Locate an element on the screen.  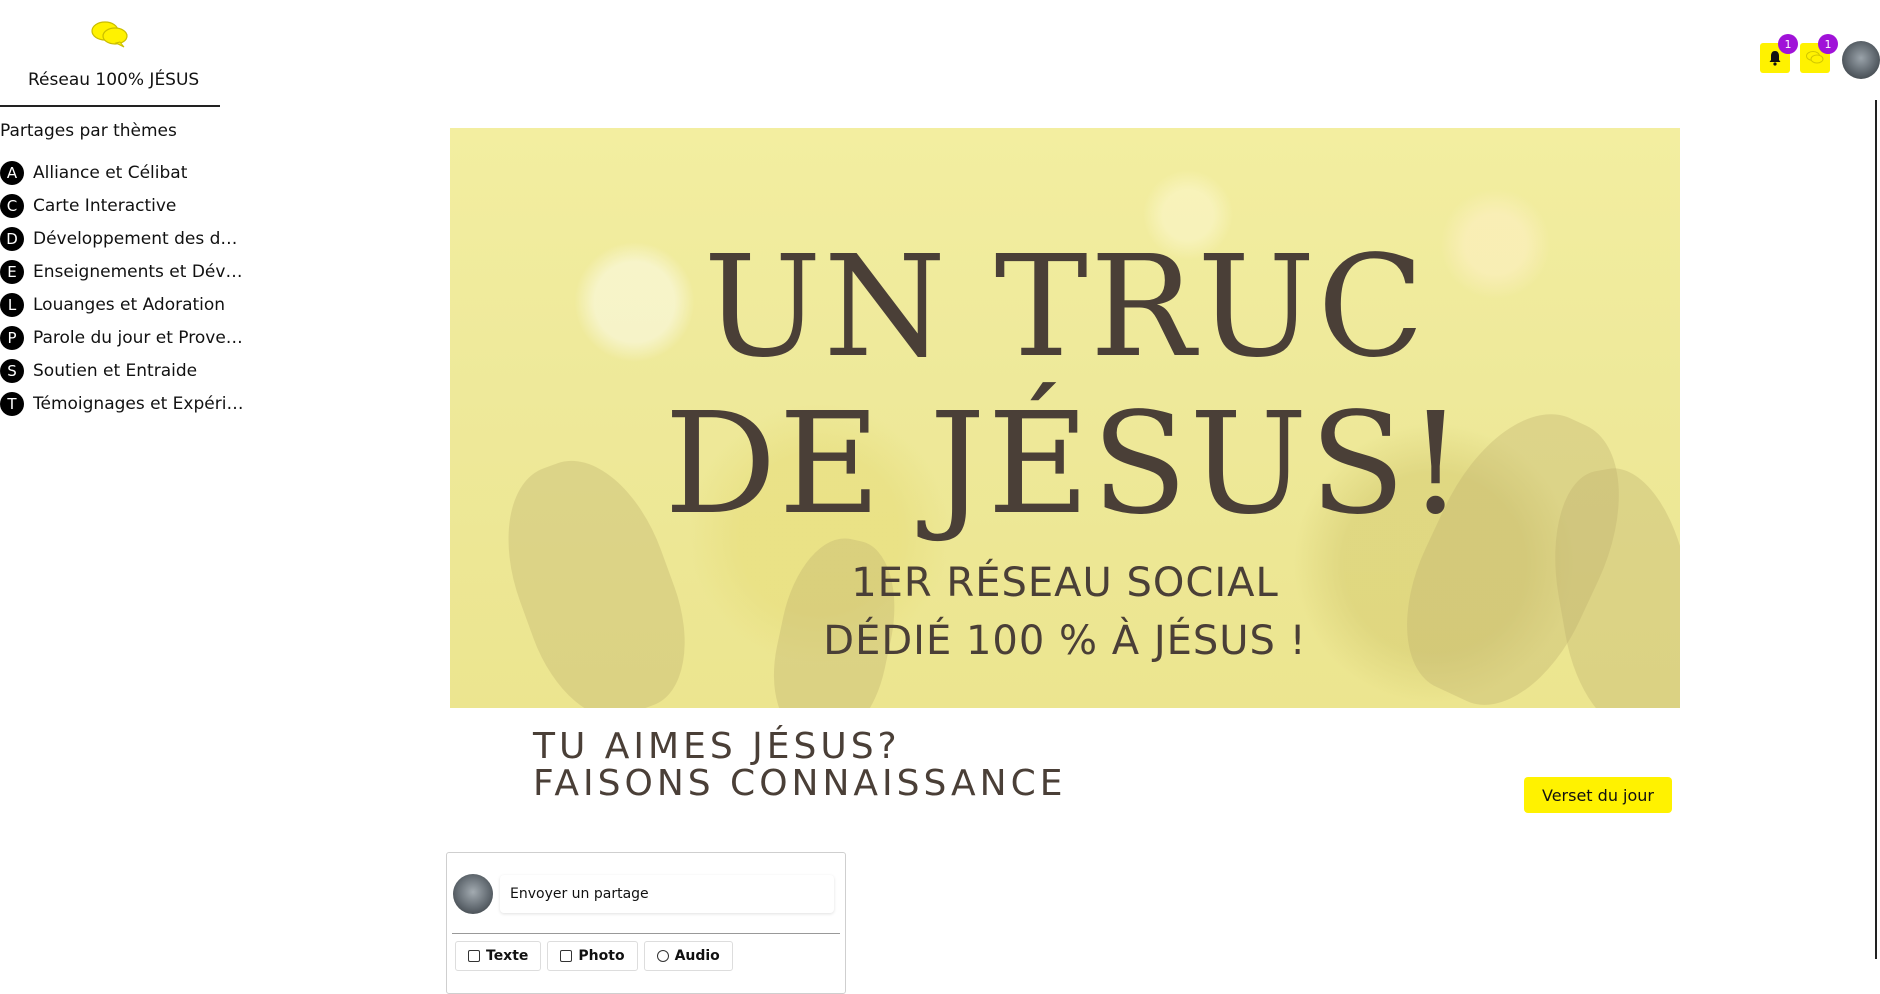
theme-letter-icon: P is located at coordinates (12, 337).